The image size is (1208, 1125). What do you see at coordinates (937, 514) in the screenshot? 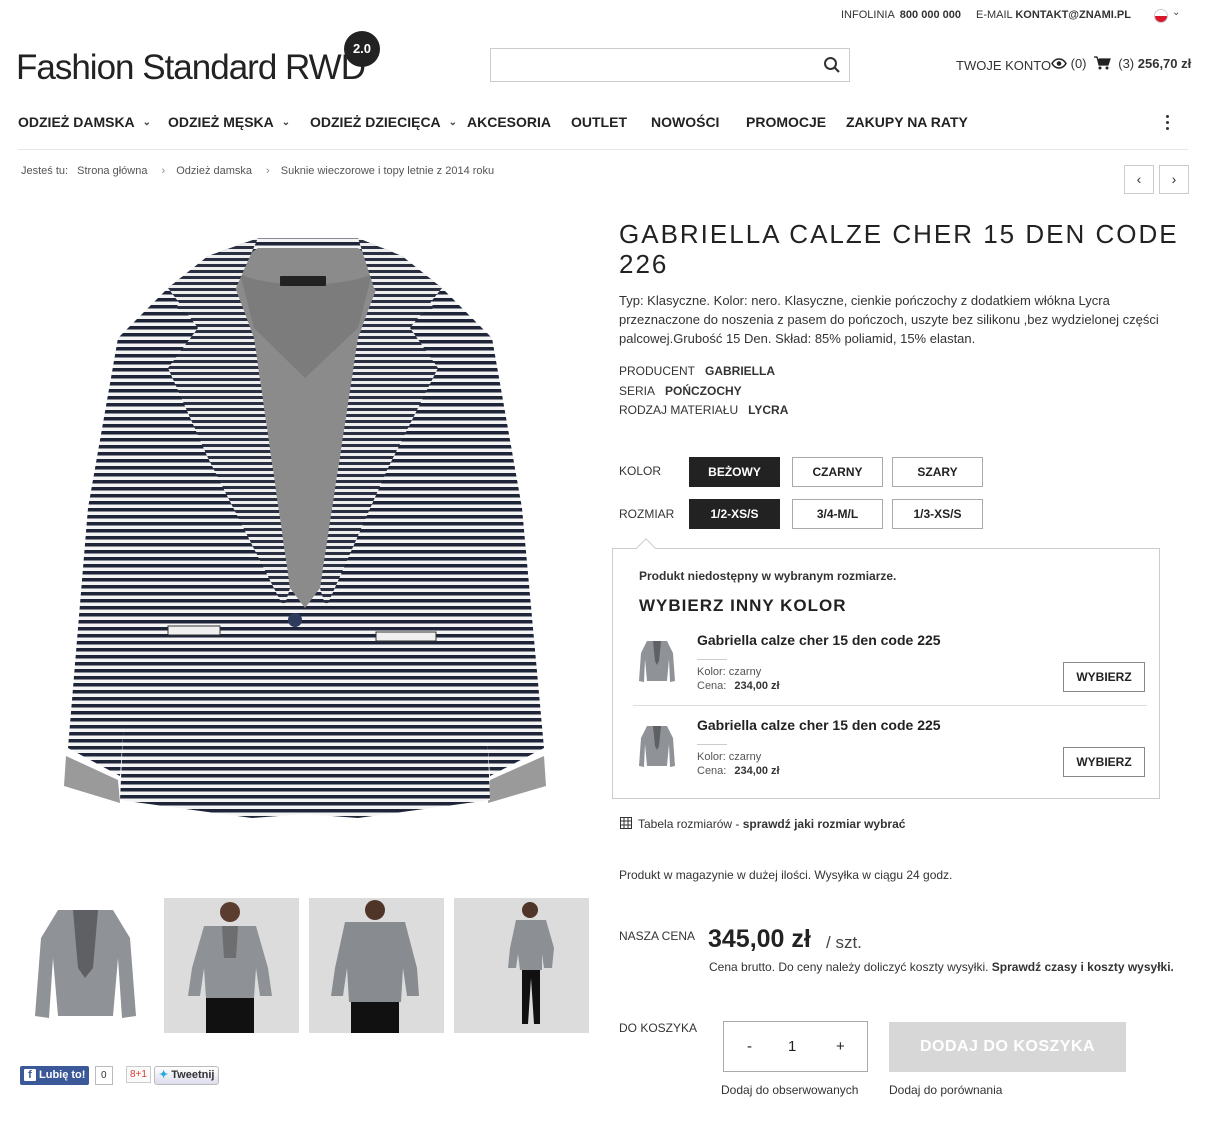
I see `size-option-3: 1/3-XS/S` at bounding box center [937, 514].